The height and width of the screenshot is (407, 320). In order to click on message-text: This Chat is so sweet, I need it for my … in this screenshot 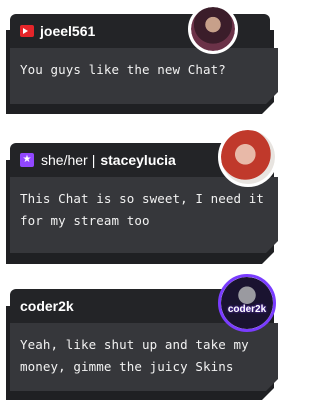, I will do `click(142, 209)`.